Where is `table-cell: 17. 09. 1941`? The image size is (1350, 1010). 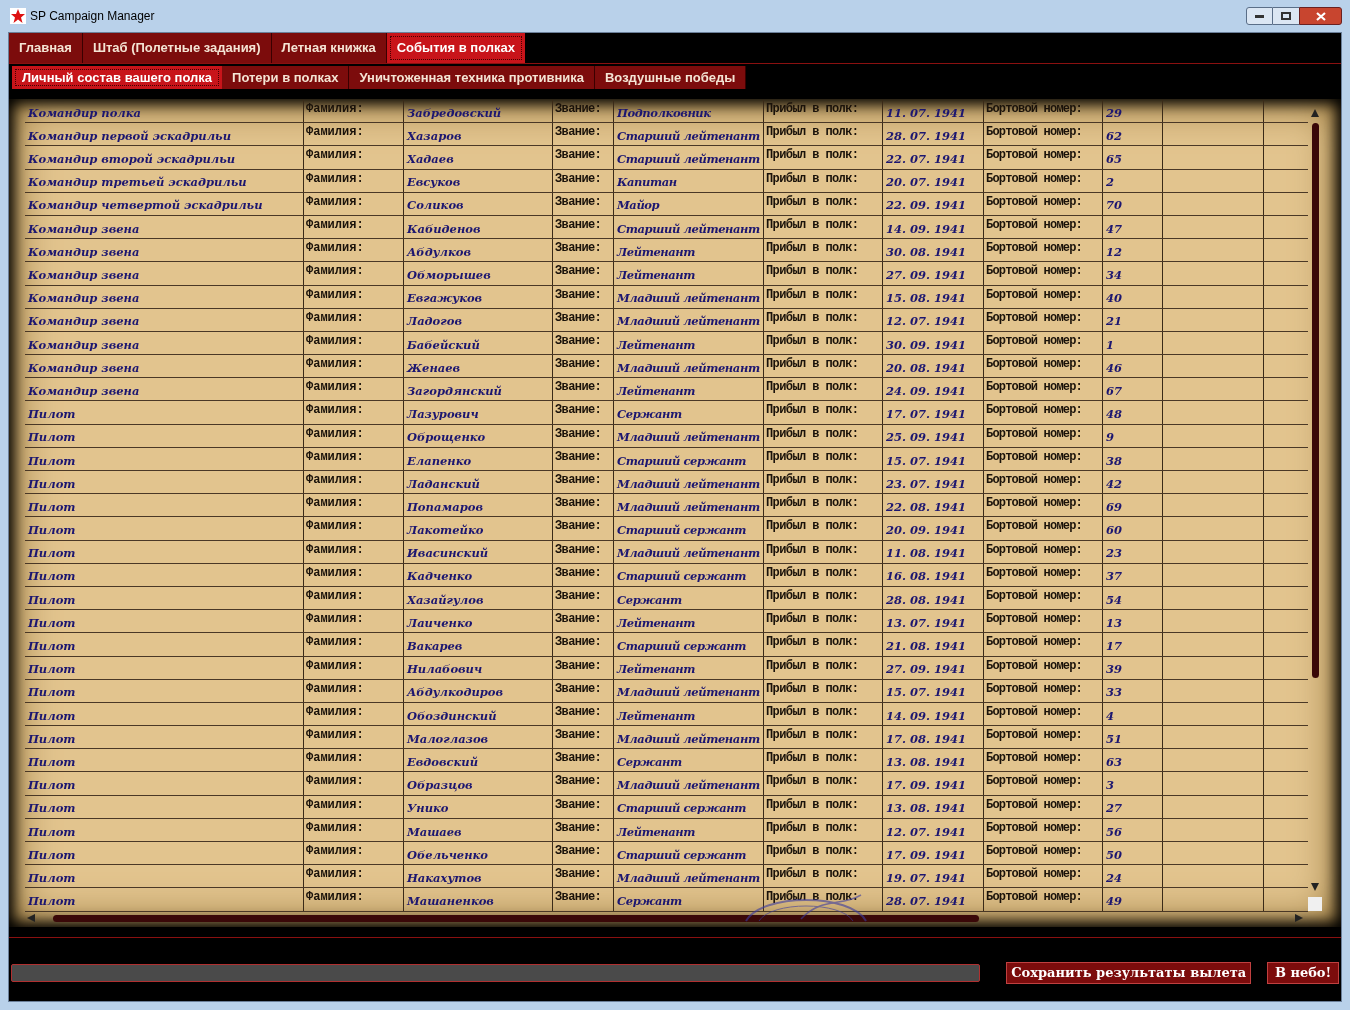 table-cell: 17. 09. 1941 is located at coordinates (926, 786).